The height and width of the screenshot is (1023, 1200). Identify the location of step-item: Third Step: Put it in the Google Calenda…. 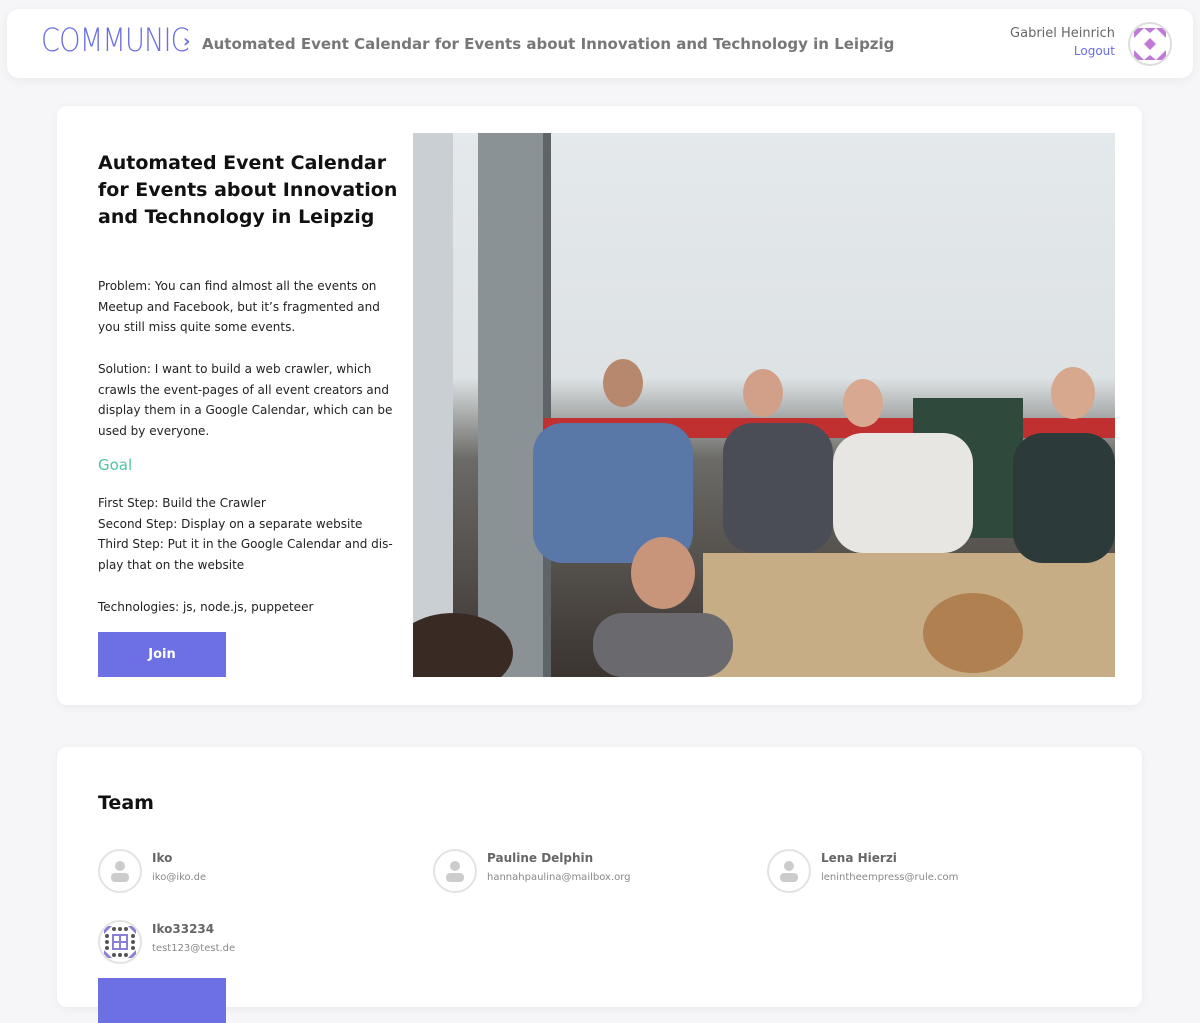
(245, 555).